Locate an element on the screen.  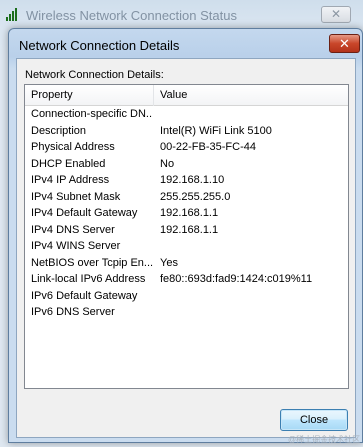
background-titlebar: Wireless Network Connection Status ✕ is located at coordinates (181, 15).